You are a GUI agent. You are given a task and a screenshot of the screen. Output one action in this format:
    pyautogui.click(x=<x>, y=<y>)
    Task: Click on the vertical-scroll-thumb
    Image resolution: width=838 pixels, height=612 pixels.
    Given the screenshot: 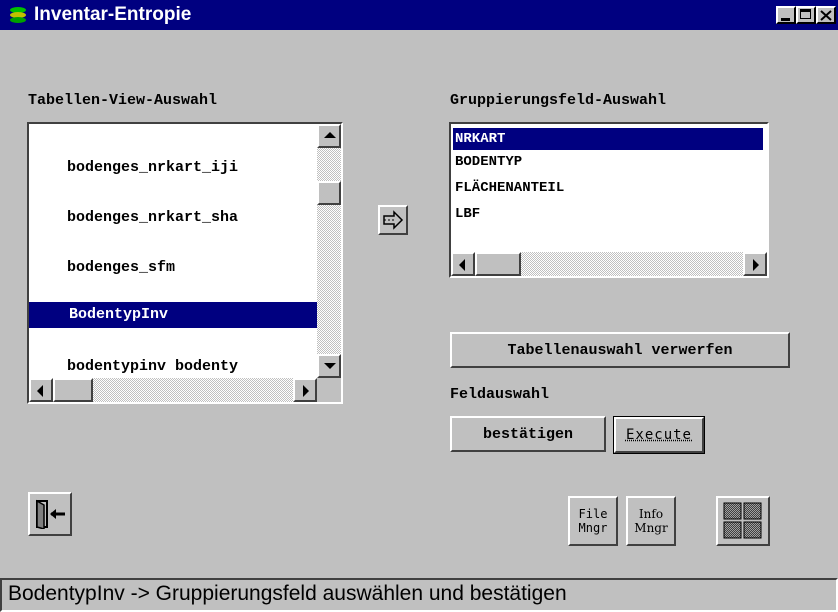 What is the action you would take?
    pyautogui.click(x=329, y=193)
    